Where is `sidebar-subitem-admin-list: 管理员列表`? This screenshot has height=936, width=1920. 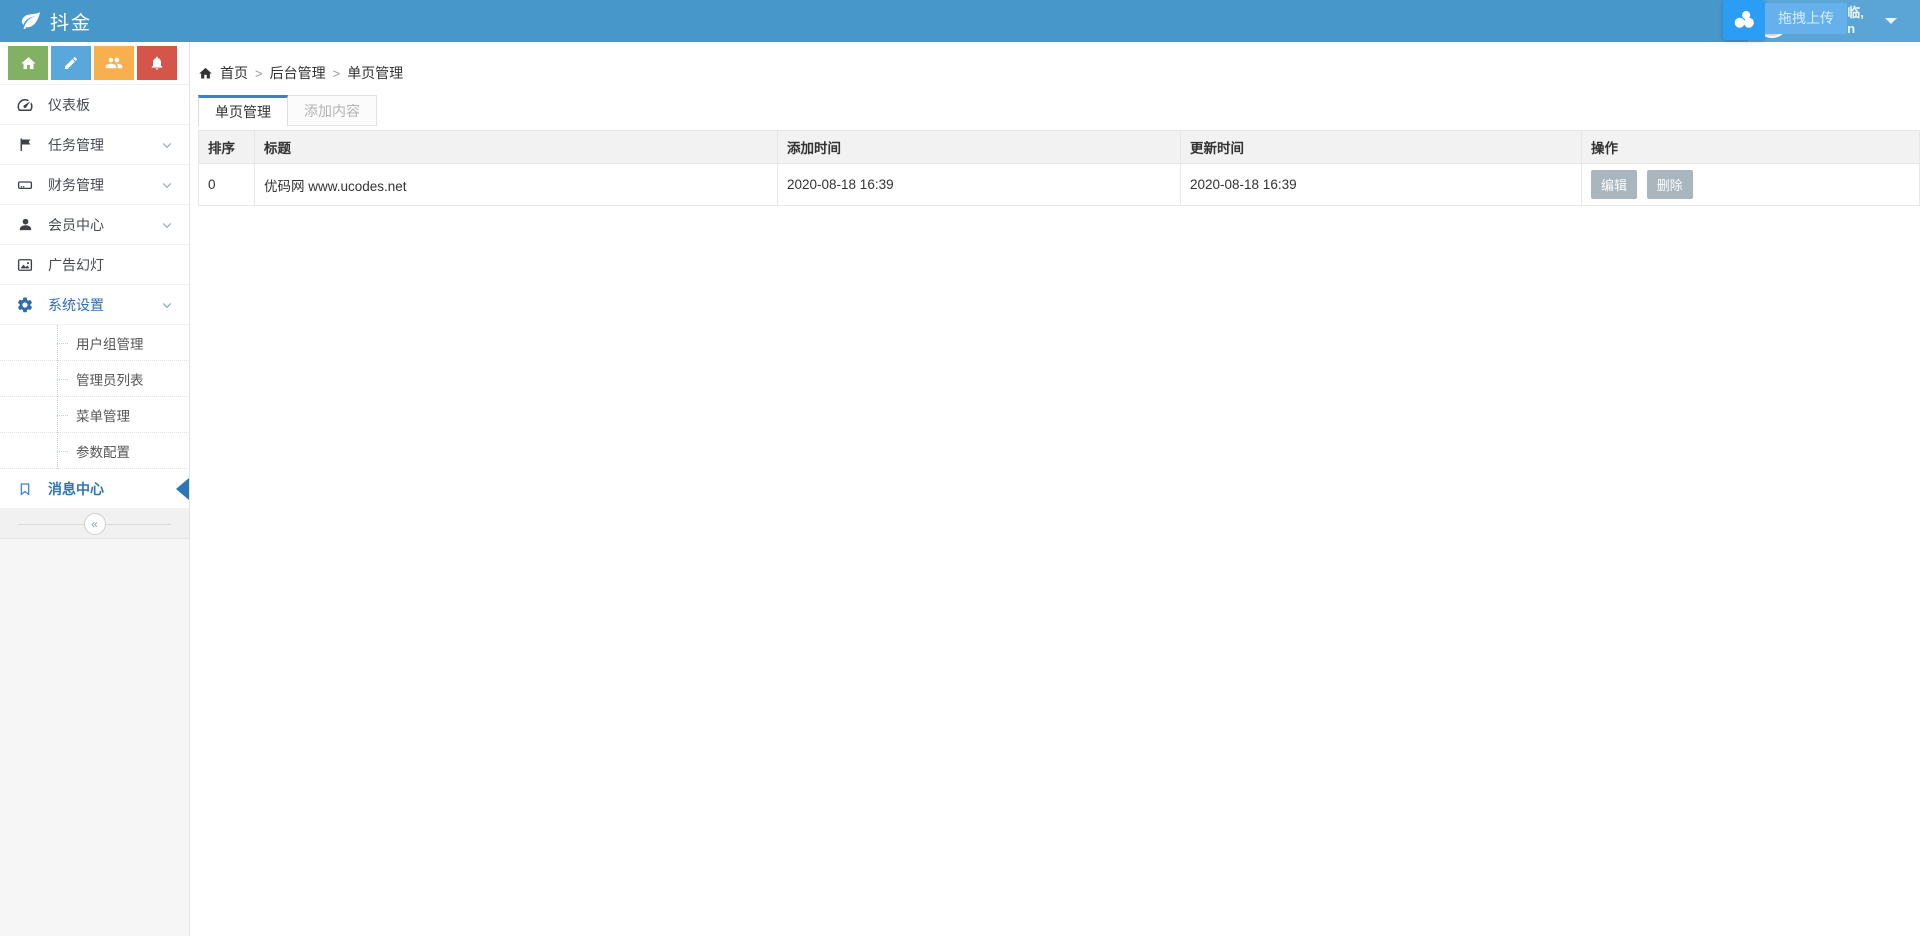 sidebar-subitem-admin-list: 管理员列表 is located at coordinates (94, 379).